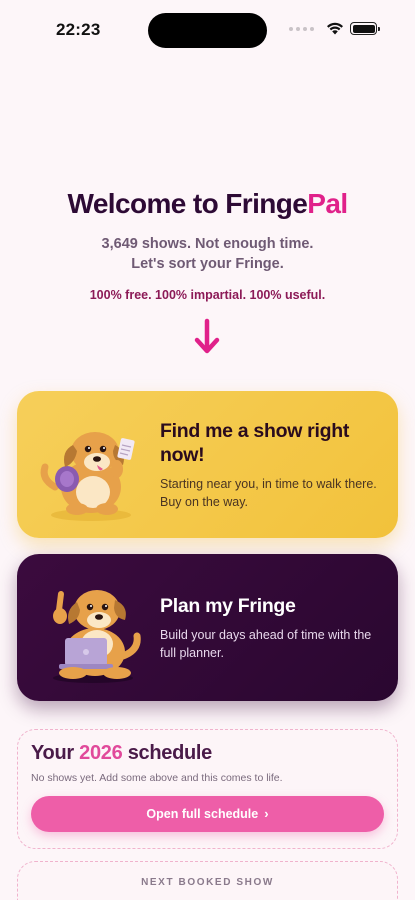 The height and width of the screenshot is (900, 415). I want to click on battery-icon, so click(365, 28).